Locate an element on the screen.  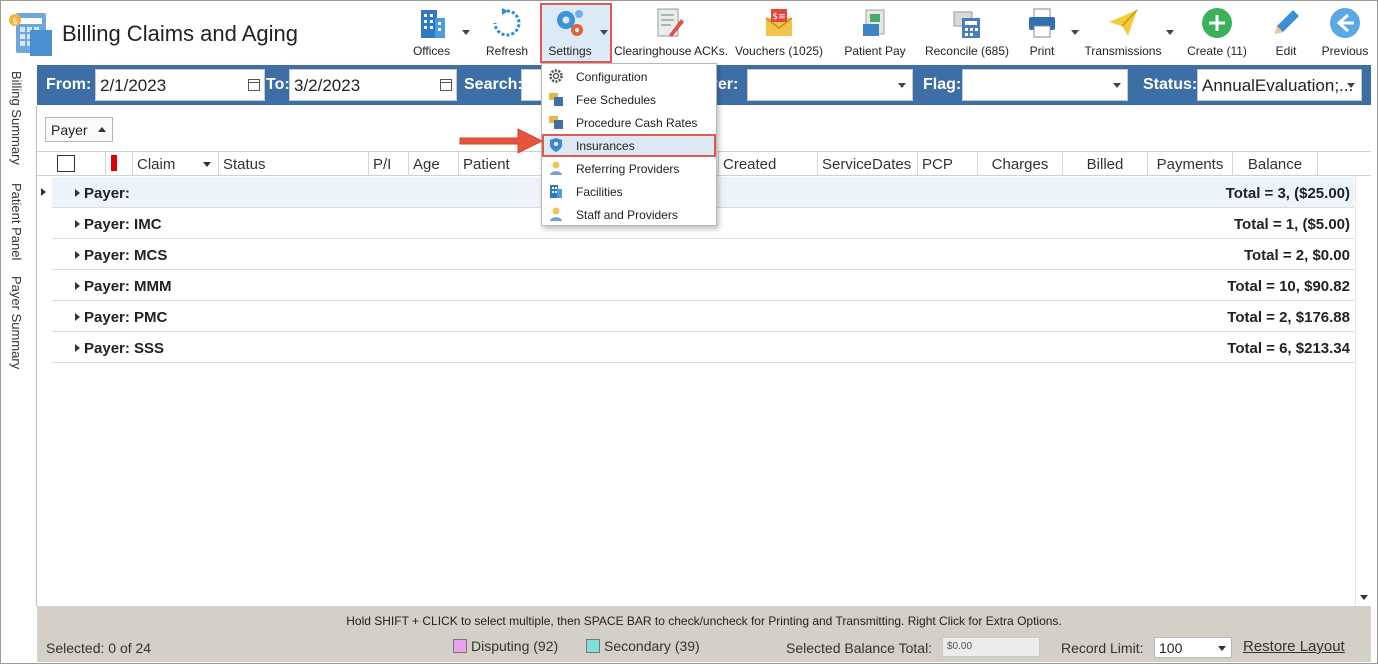
menu-item-insurances: Insurances is located at coordinates (629, 145).